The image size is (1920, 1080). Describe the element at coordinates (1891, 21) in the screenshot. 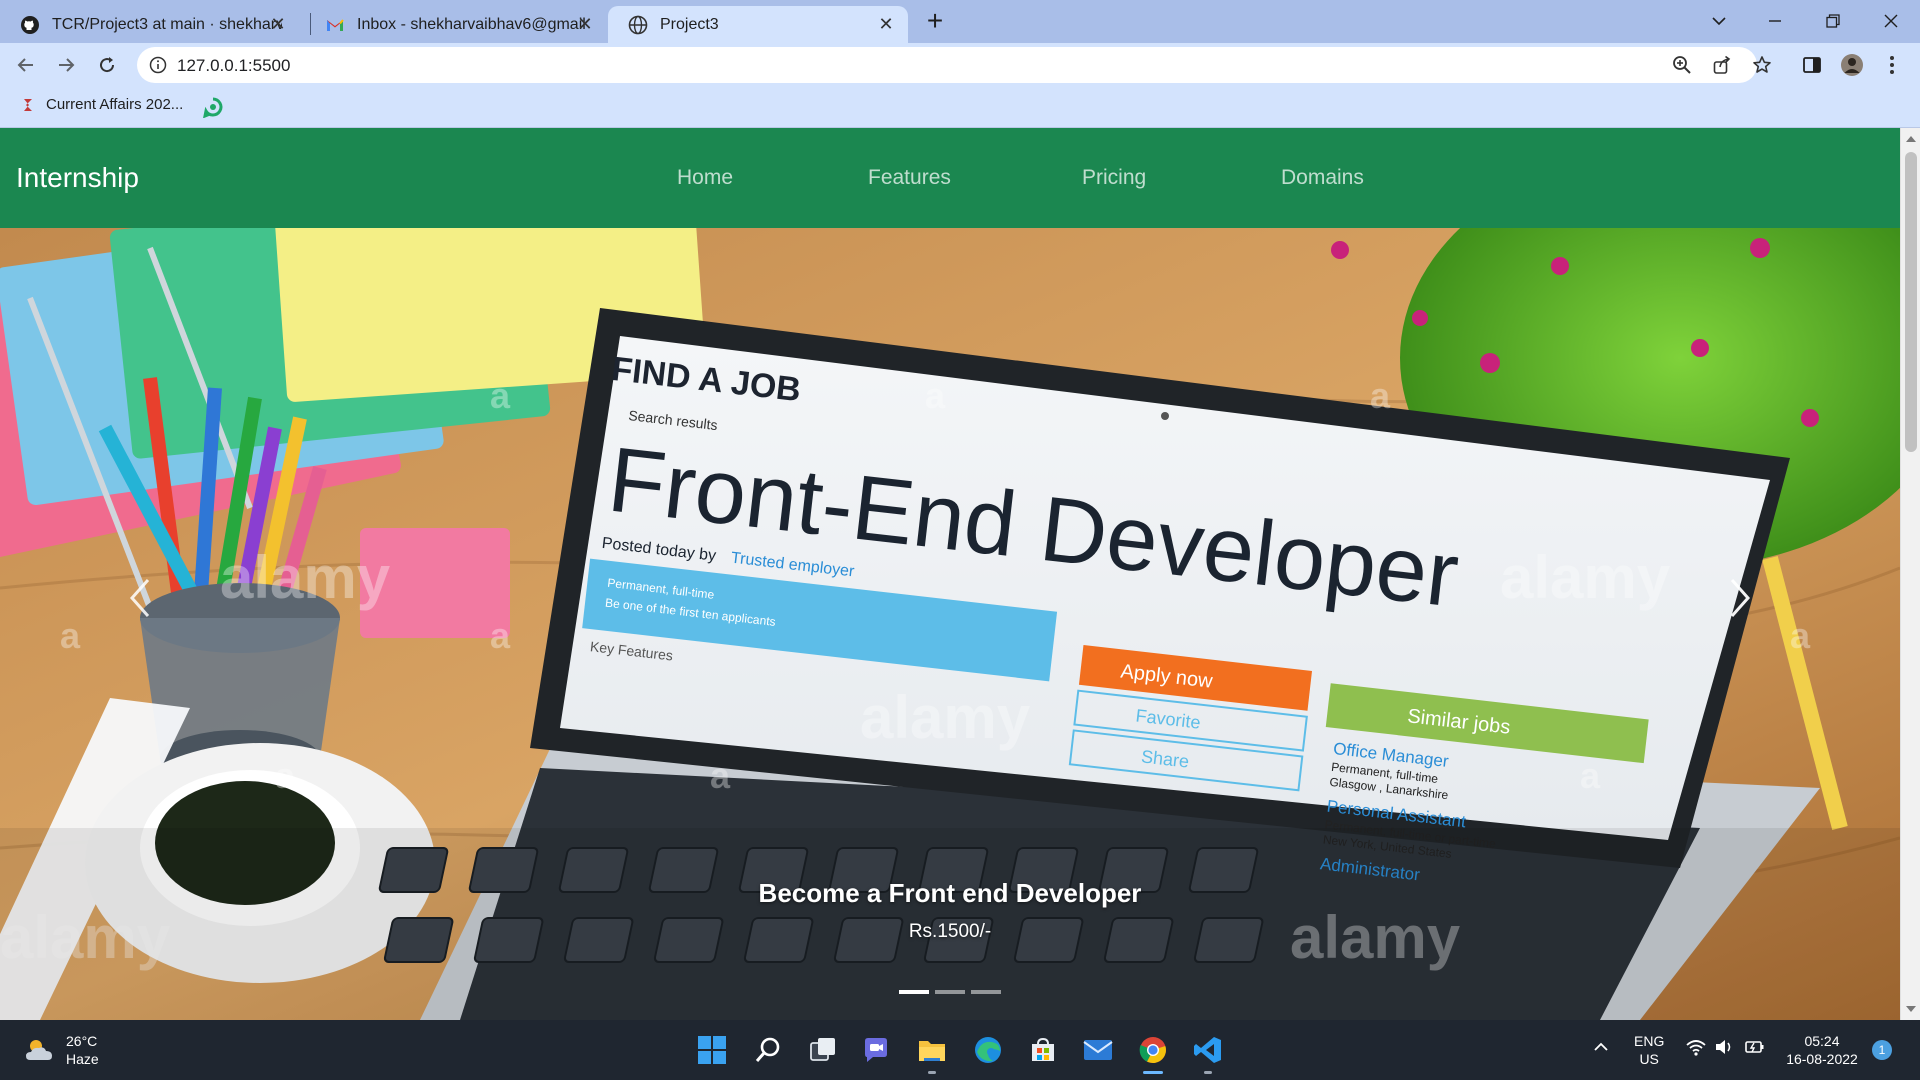

I see `close-window-button` at that location.